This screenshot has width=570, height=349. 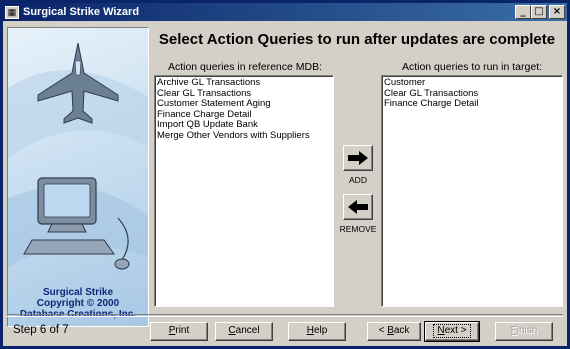 I want to click on list-item: Customer Statement Aging, so click(x=244, y=104).